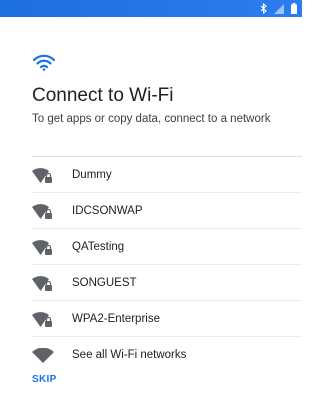  What do you see at coordinates (44, 379) in the screenshot?
I see `skip-button: SKIP` at bounding box center [44, 379].